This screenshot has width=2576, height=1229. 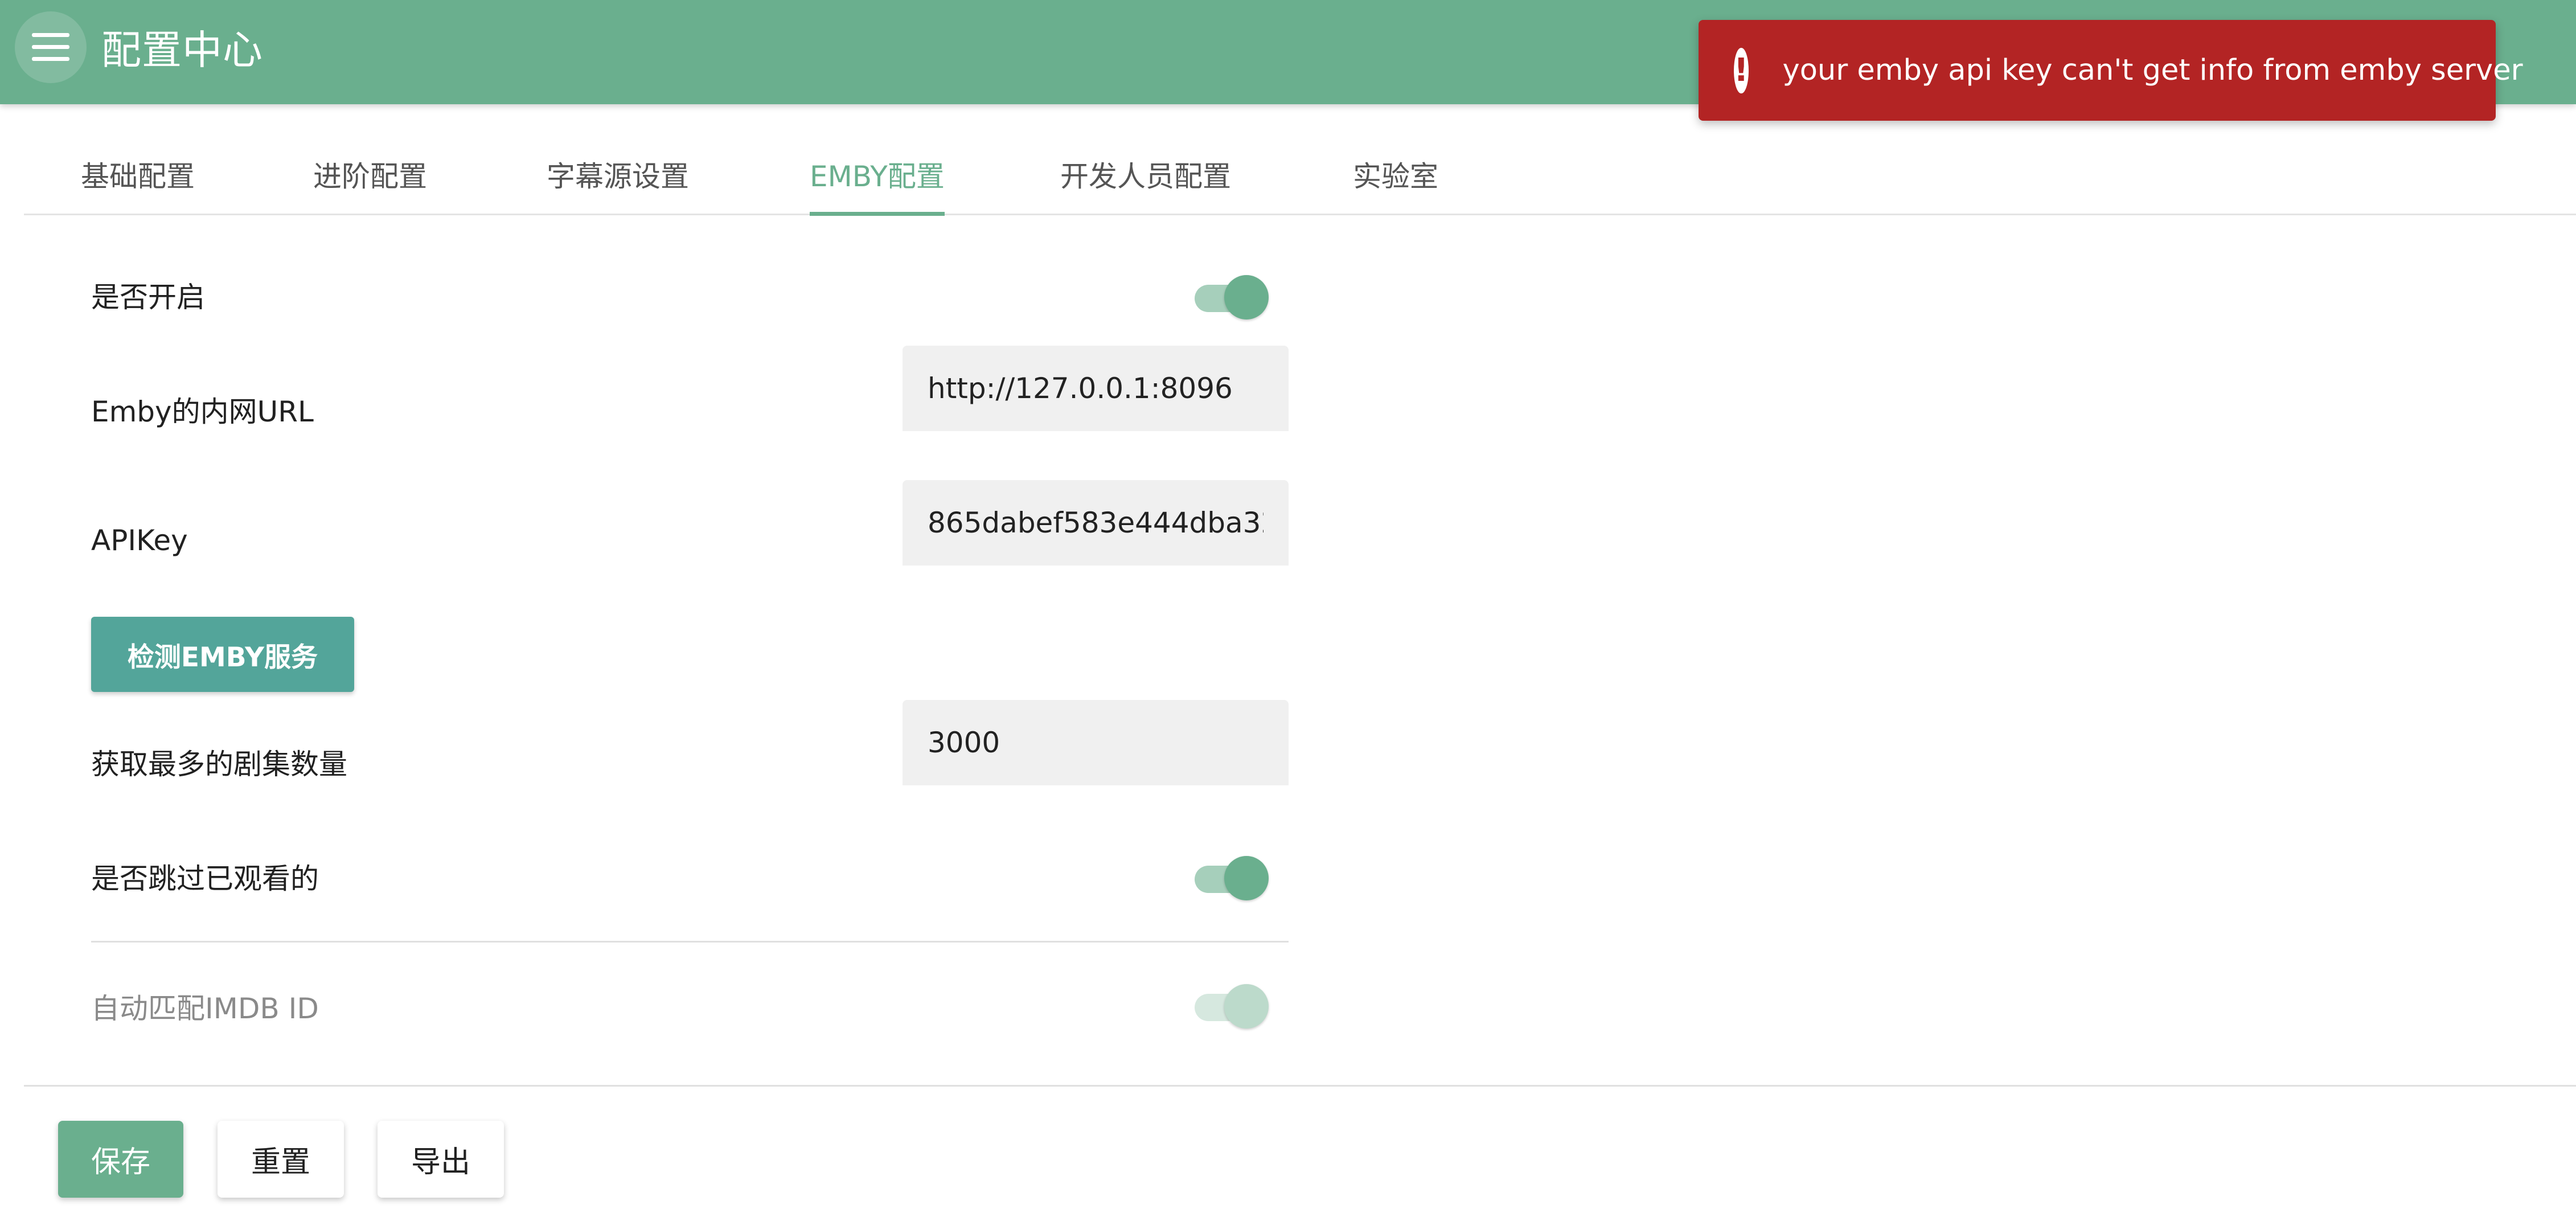 I want to click on tab-subtitle-sources: 字幕源设置, so click(x=618, y=183).